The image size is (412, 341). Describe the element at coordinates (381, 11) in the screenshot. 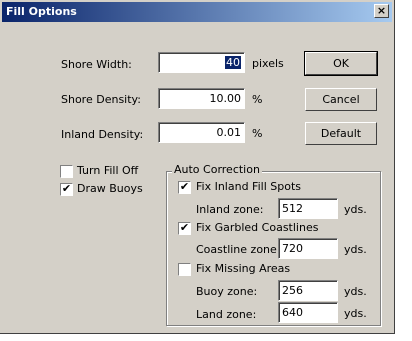

I see `close-button: ×` at that location.